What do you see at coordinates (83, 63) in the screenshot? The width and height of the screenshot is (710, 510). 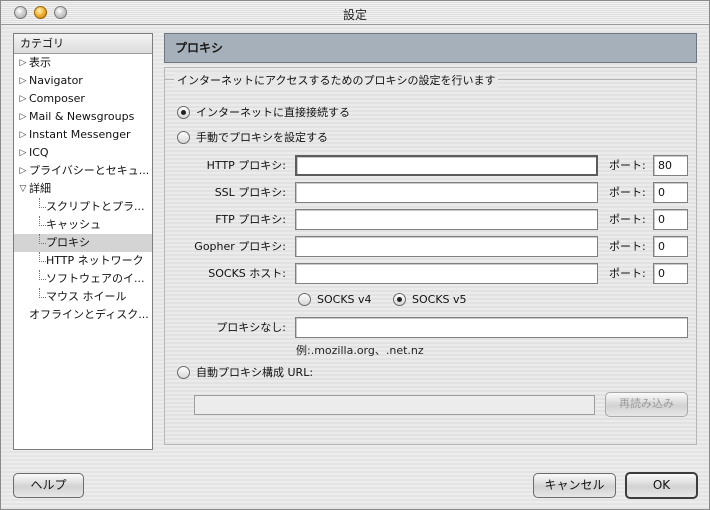 I see `category-item-appearance: ▷ 表示` at bounding box center [83, 63].